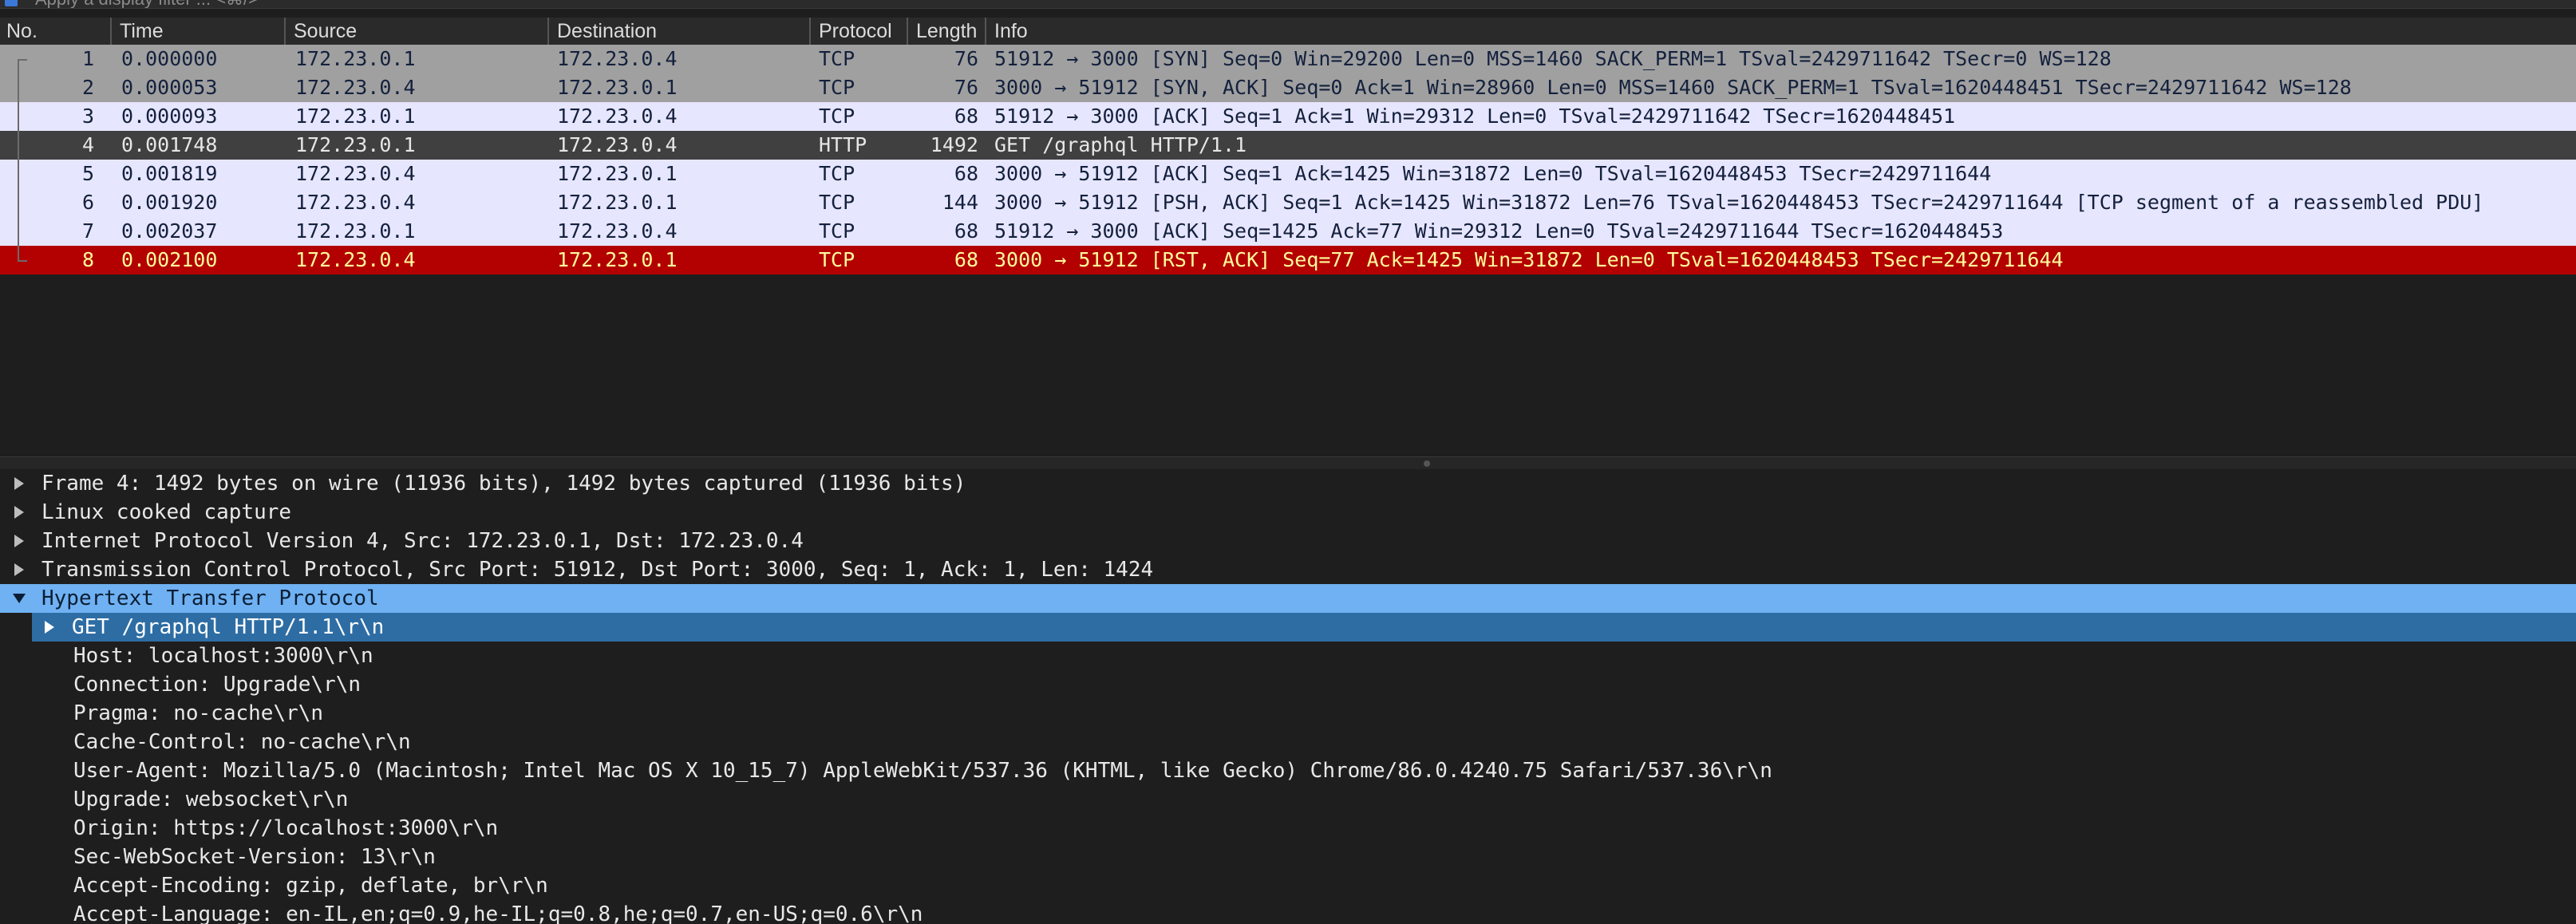 Image resolution: width=2576 pixels, height=924 pixels. Describe the element at coordinates (11, 3) in the screenshot. I see `filter-bookmark-icon` at that location.